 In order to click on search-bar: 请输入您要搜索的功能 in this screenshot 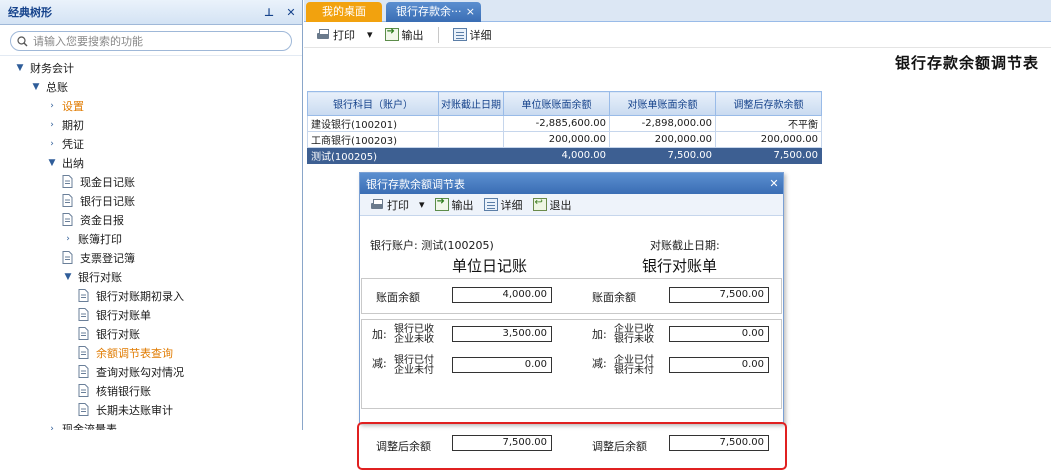, I will do `click(151, 40)`.